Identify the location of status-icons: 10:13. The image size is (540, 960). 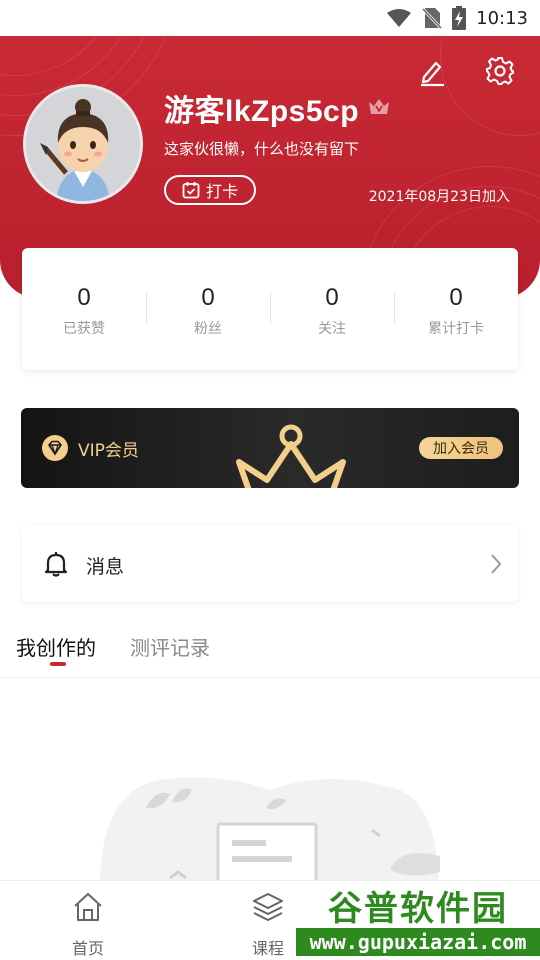
(457, 18).